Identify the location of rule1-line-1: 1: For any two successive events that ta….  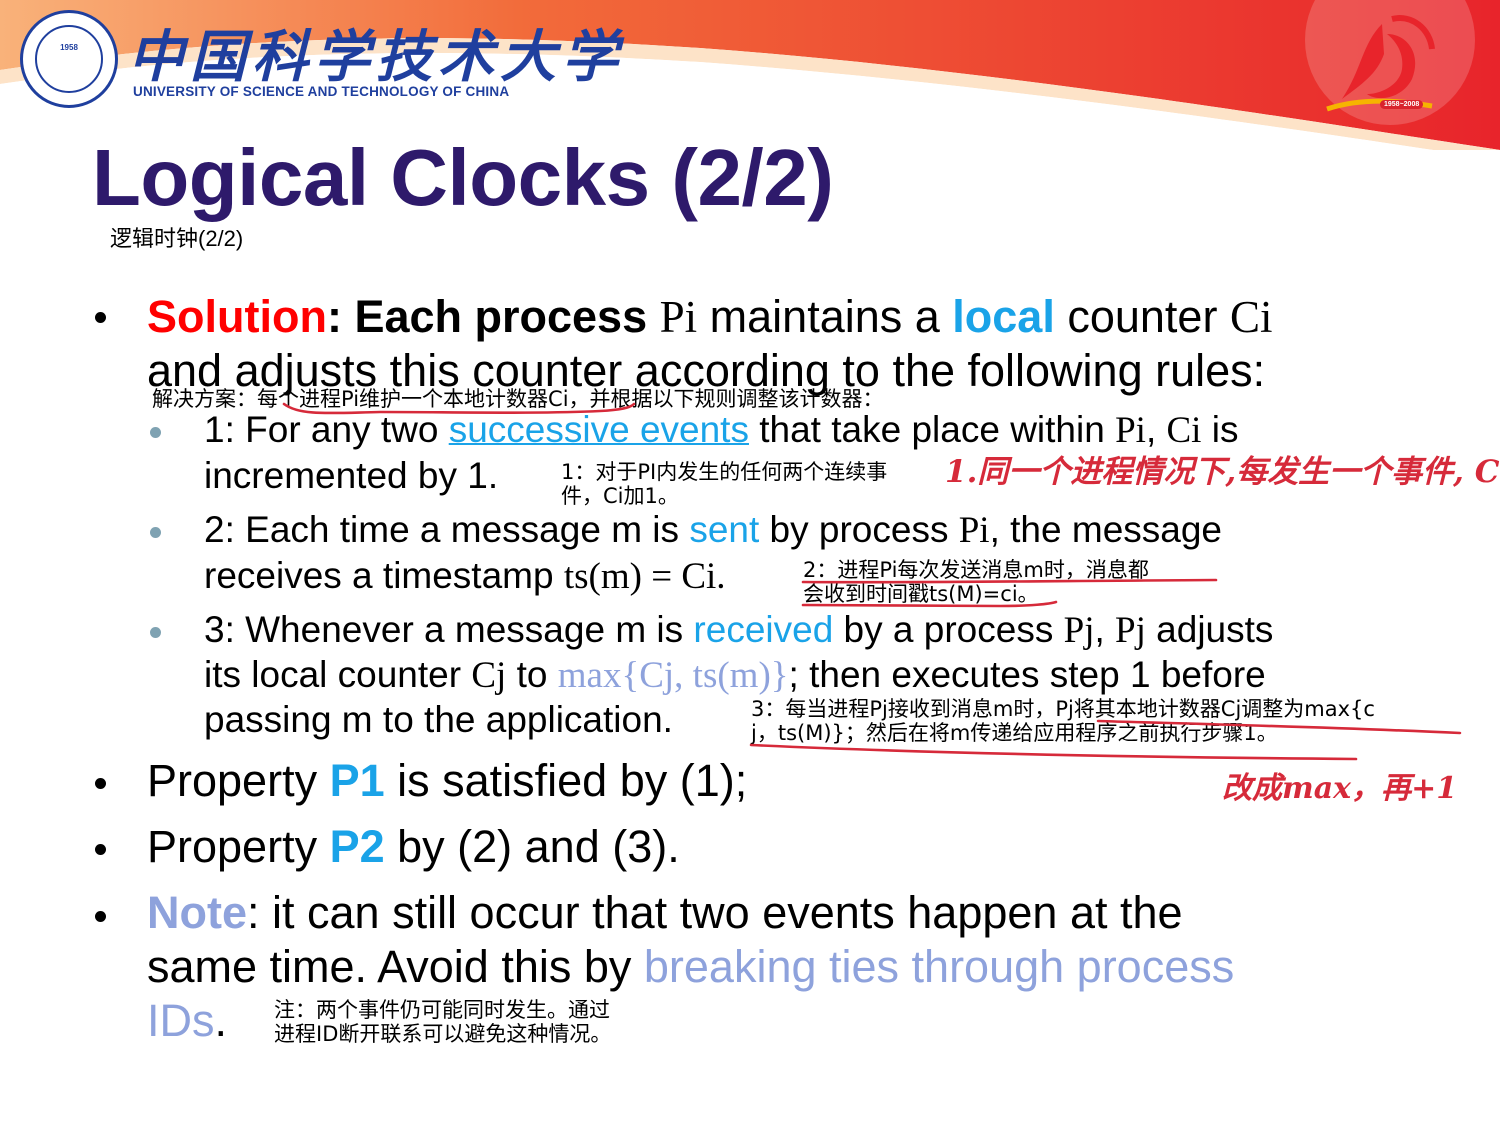
(721, 430).